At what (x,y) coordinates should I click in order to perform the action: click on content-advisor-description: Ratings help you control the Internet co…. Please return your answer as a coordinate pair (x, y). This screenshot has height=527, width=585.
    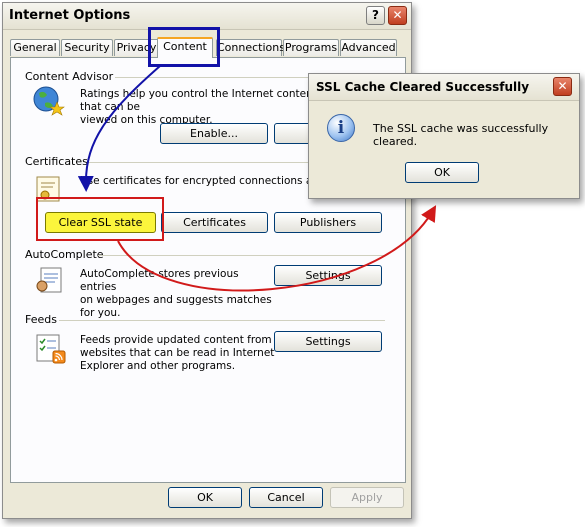
    Looking at the image, I should click on (198, 107).